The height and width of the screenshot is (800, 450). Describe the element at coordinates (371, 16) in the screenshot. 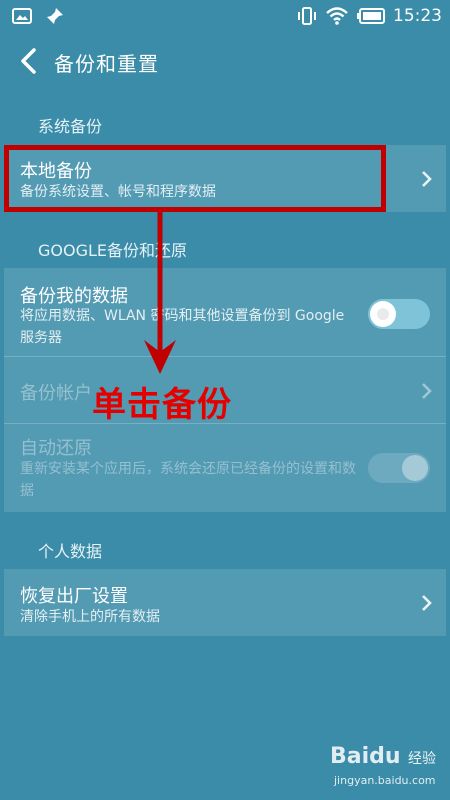

I see `battery-icon` at that location.